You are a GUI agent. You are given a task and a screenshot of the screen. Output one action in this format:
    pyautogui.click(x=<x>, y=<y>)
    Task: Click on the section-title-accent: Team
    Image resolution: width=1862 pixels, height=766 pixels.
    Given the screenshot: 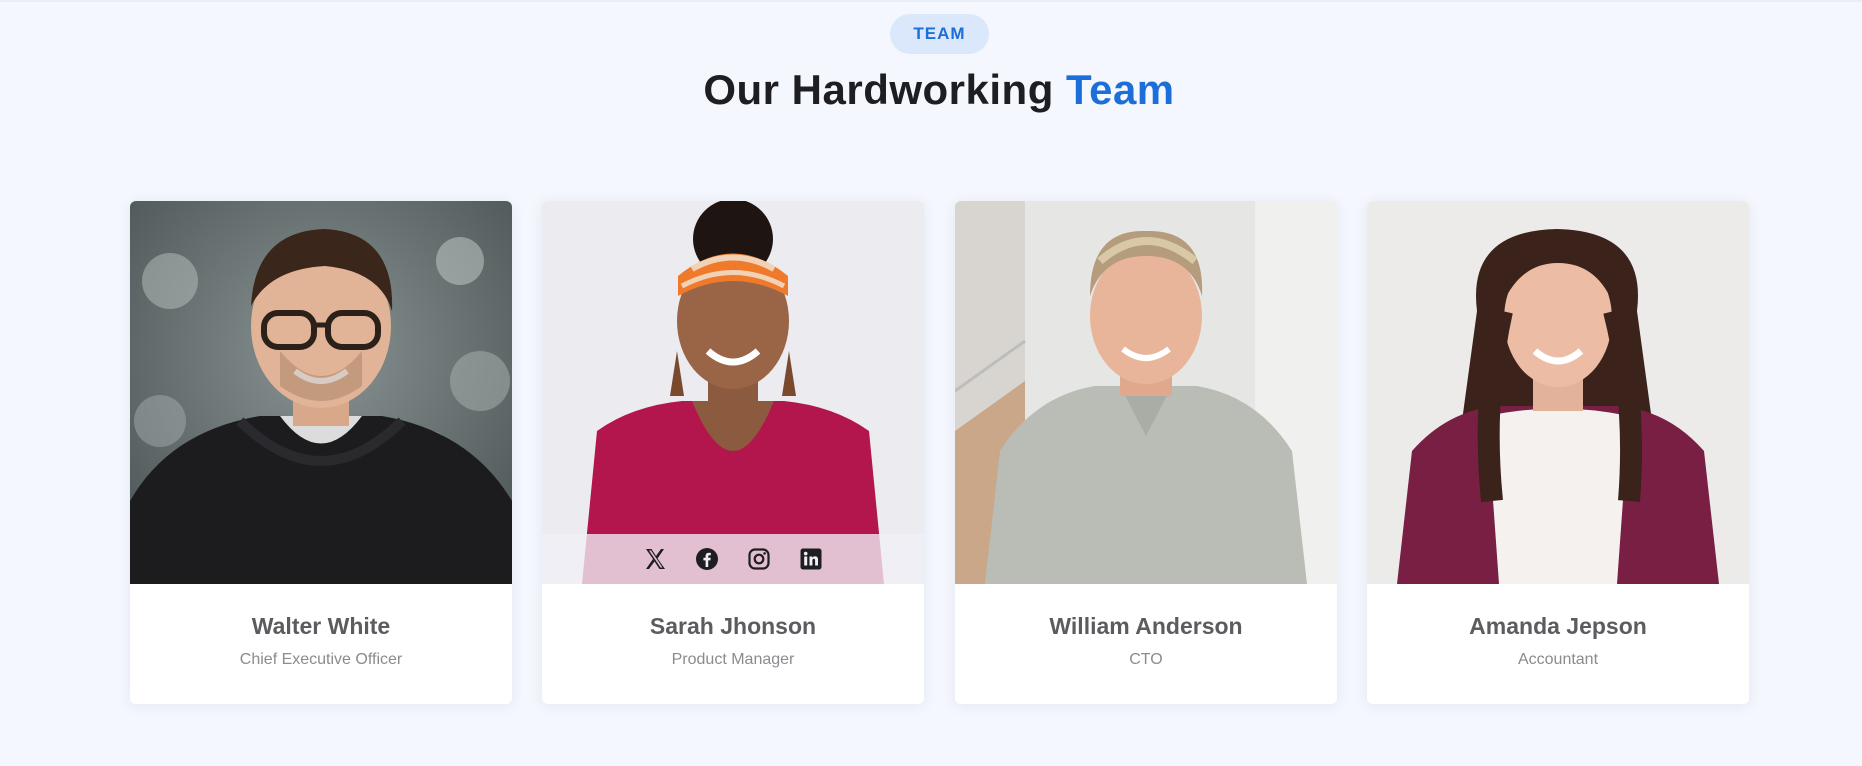 What is the action you would take?
    pyautogui.click(x=1120, y=89)
    